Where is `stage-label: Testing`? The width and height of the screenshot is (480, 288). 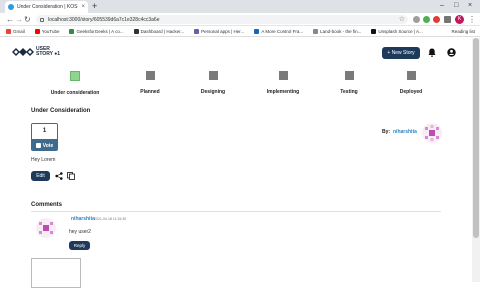 stage-label: Testing is located at coordinates (349, 92).